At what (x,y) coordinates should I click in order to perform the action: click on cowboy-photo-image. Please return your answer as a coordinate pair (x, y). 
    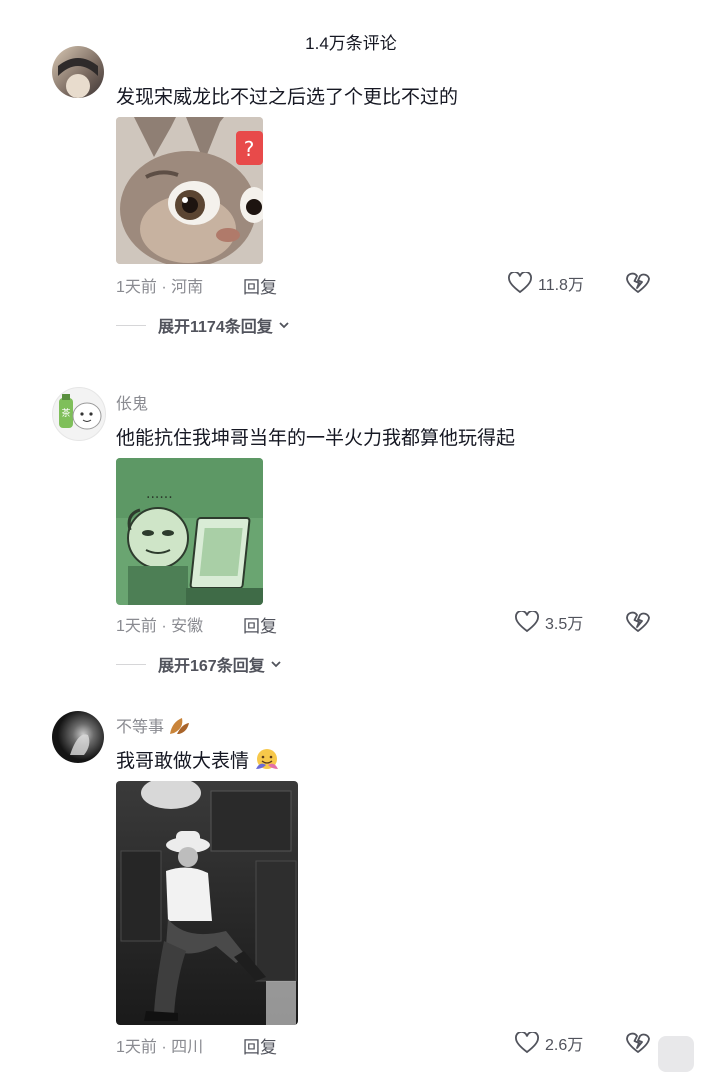
    Looking at the image, I should click on (207, 903).